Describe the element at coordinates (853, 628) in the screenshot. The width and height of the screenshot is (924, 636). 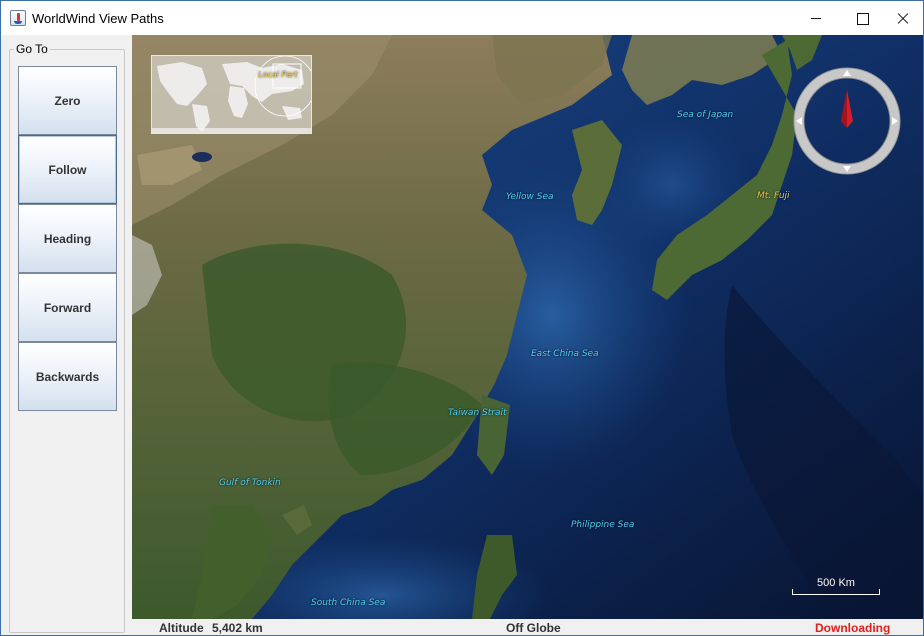
I see `download-status: Downloading` at that location.